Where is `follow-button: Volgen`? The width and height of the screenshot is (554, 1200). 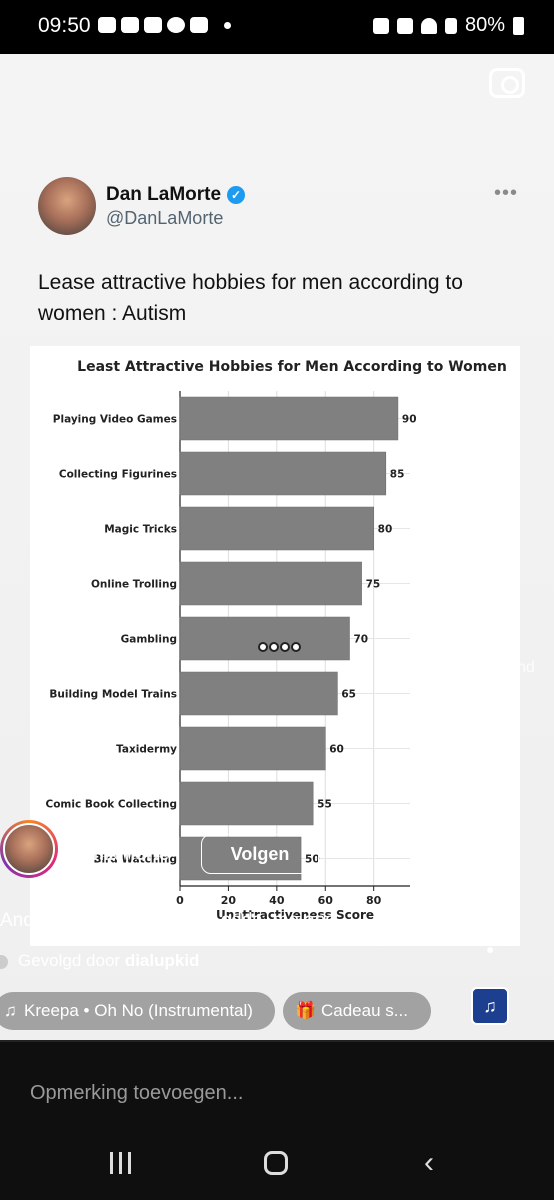
follow-button: Volgen is located at coordinates (260, 854).